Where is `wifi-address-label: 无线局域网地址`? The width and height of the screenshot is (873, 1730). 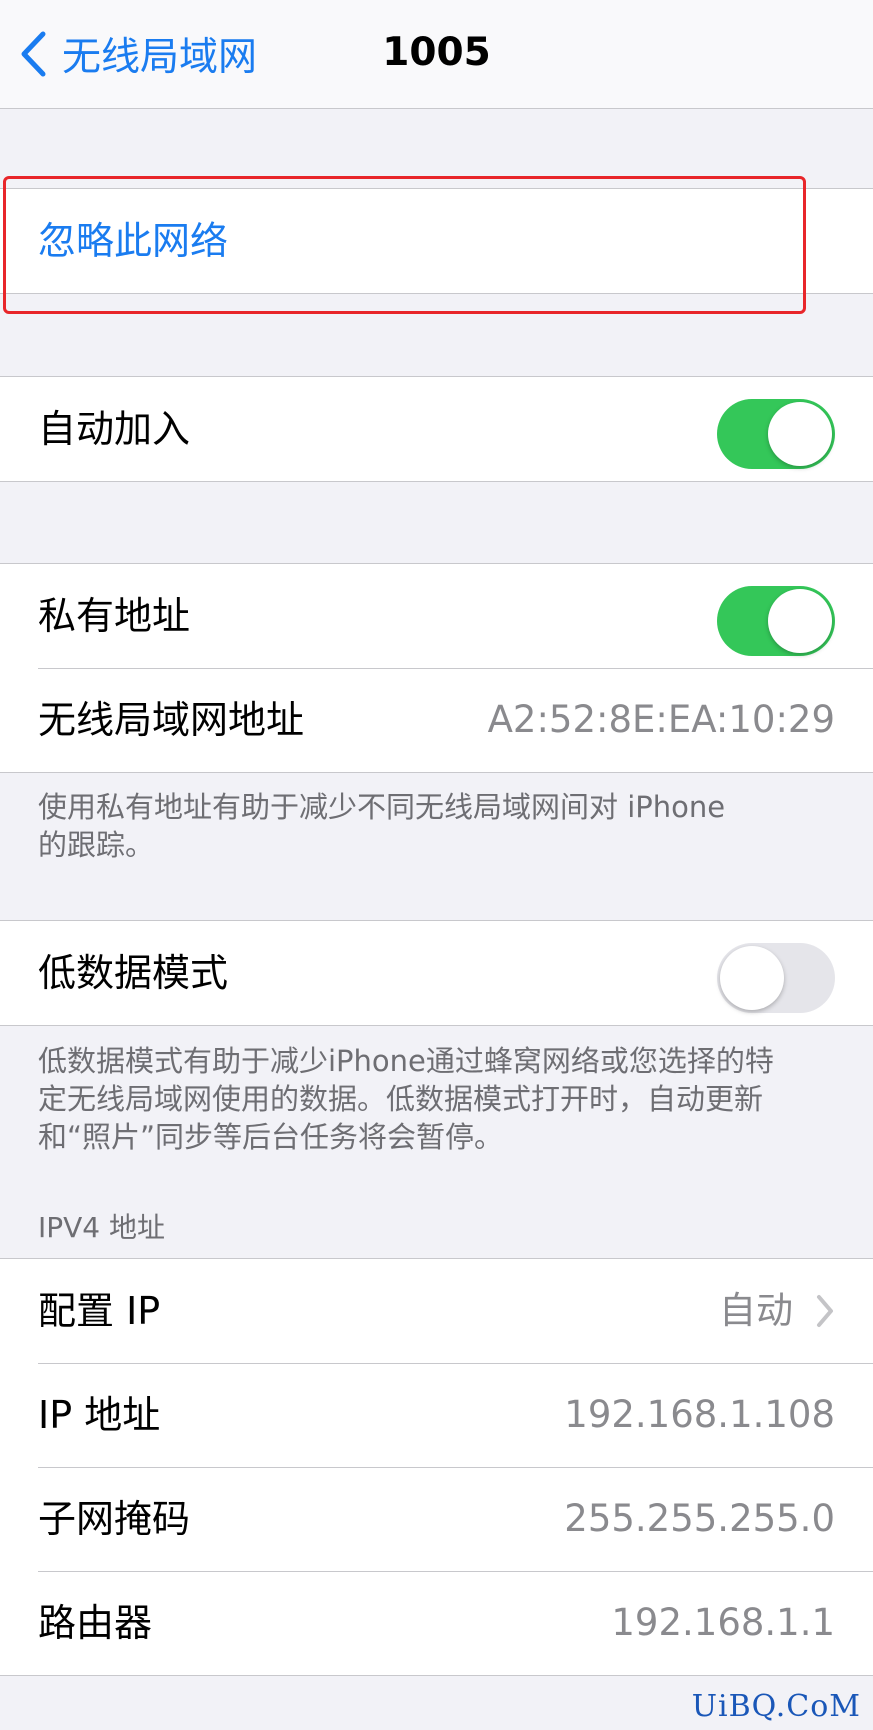
wifi-address-label: 无线局域网地址 is located at coordinates (171, 720).